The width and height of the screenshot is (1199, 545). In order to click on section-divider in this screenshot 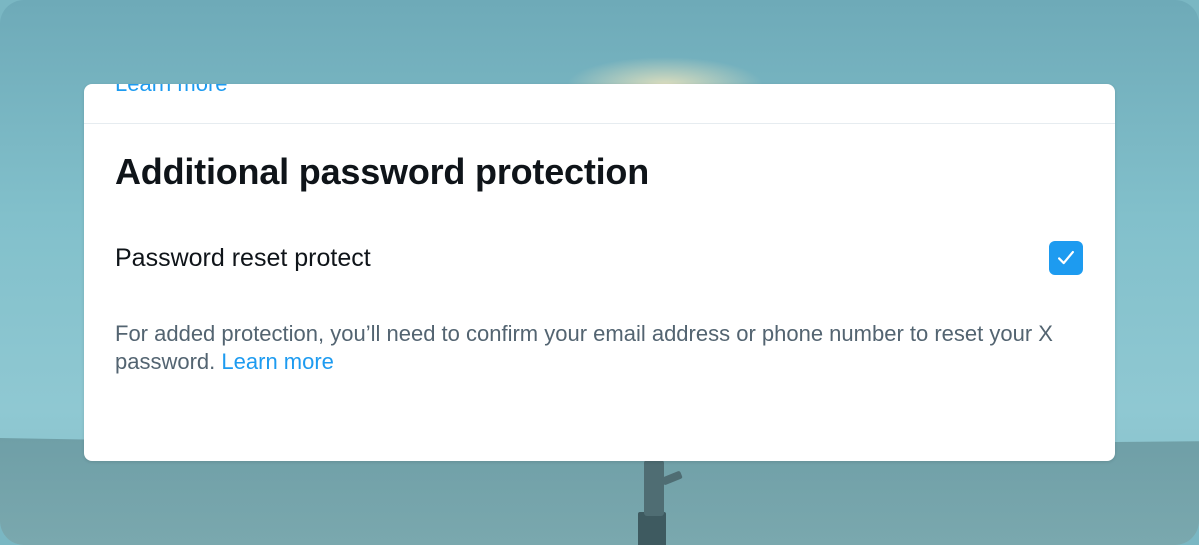, I will do `click(599, 123)`.